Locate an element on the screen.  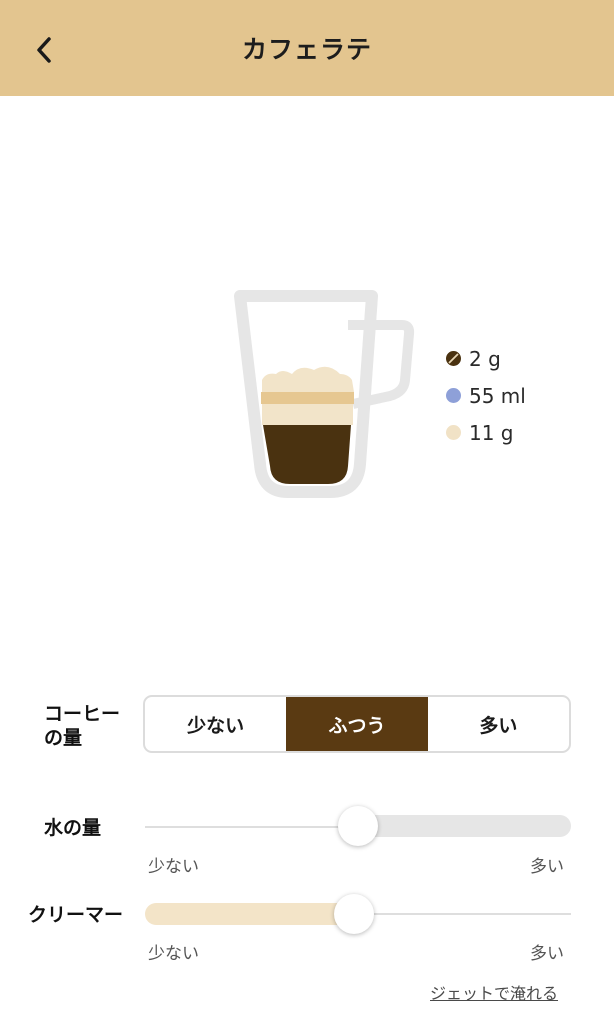
coffee-amount-label-line2: の量 is located at coordinates (63, 738).